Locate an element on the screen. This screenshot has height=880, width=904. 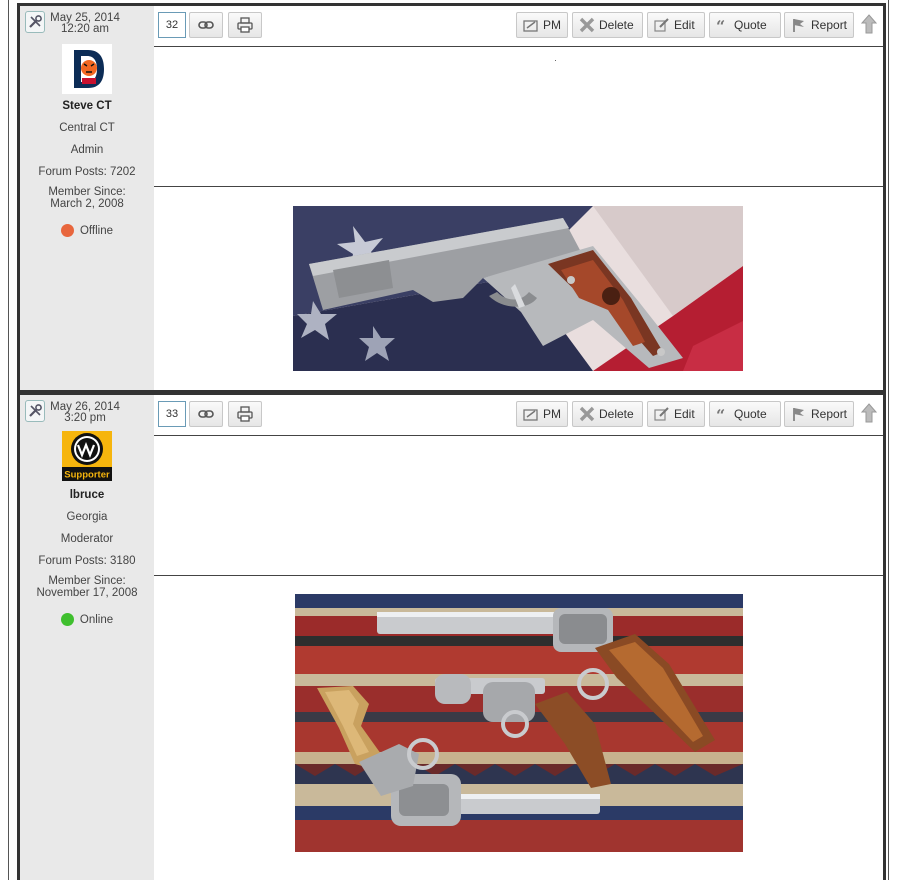
member-since: Member Since: March 2, 2008 is located at coordinates (87, 198).